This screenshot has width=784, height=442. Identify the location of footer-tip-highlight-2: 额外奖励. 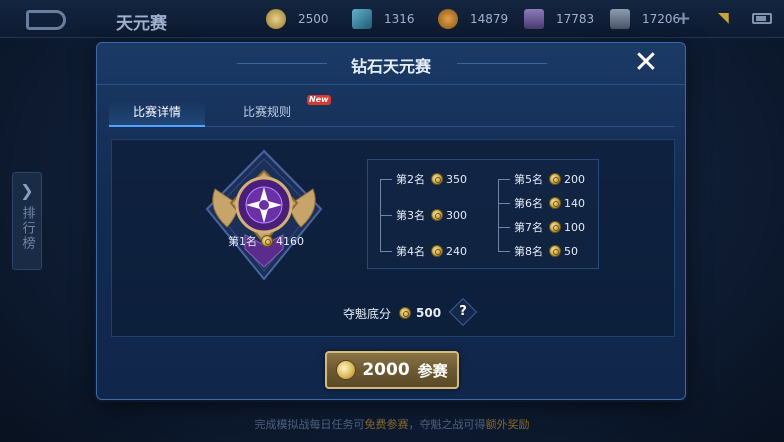
(507, 424).